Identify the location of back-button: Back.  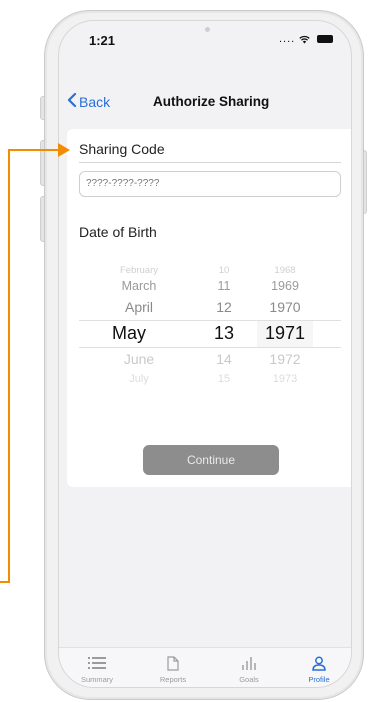
(89, 101).